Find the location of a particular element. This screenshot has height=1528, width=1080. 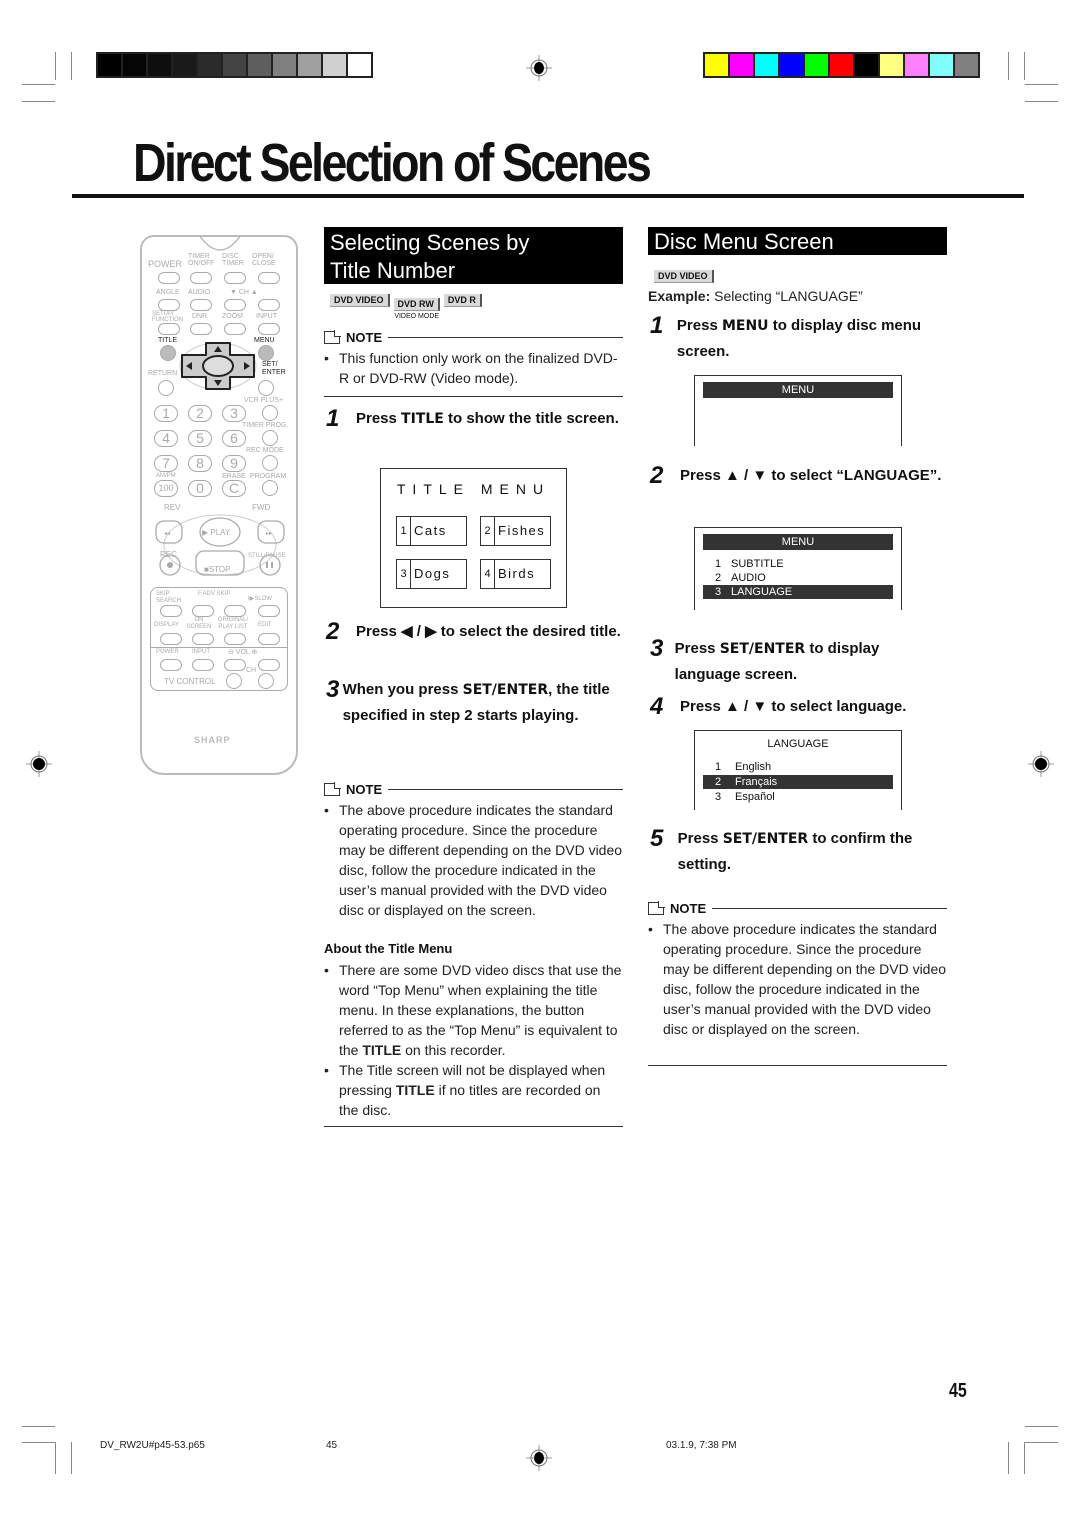

disc-type-badges: DVD VIDEO is located at coordinates (686, 275).